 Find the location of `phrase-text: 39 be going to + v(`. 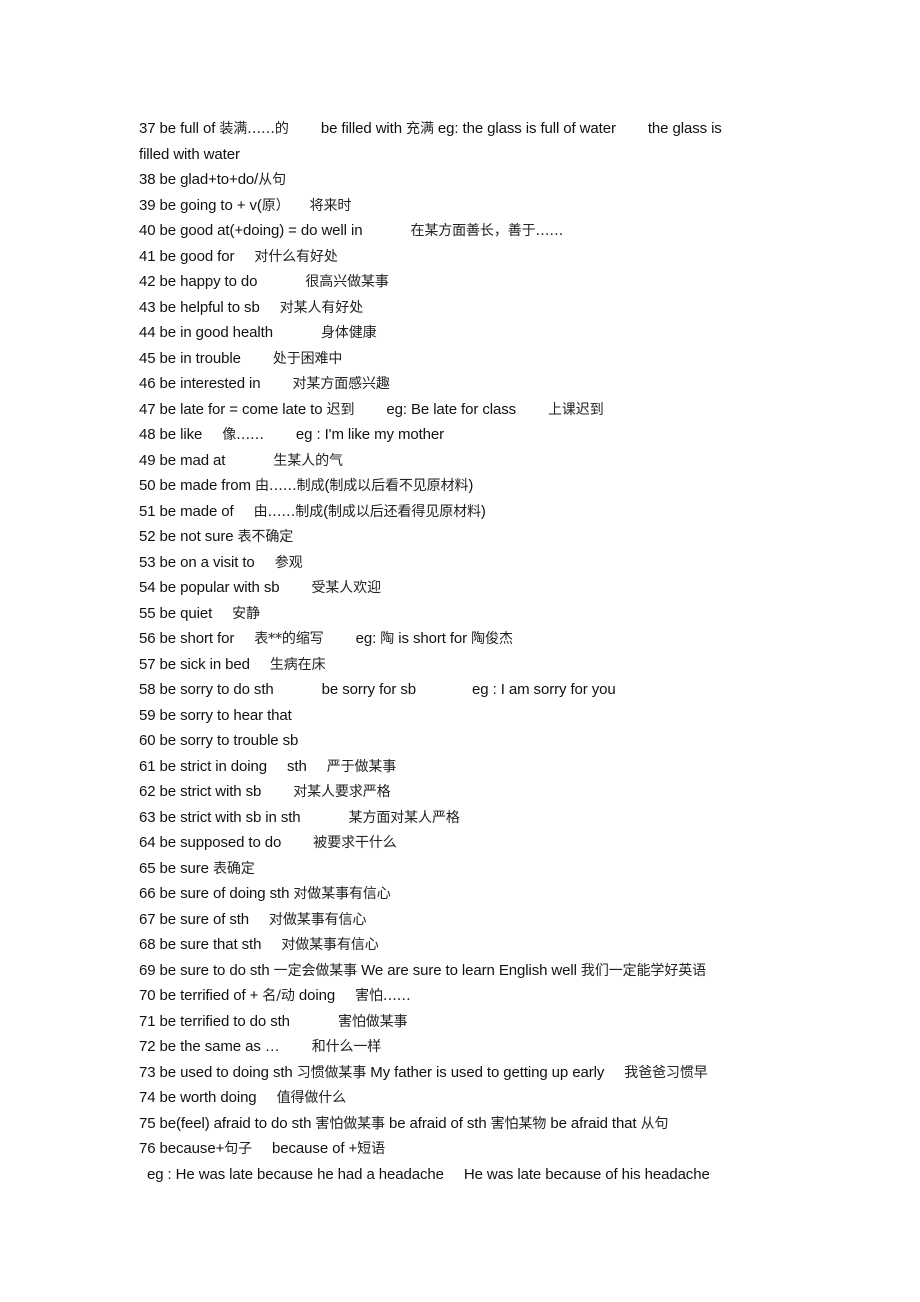

phrase-text: 39 be going to + v( is located at coordinates (200, 205).